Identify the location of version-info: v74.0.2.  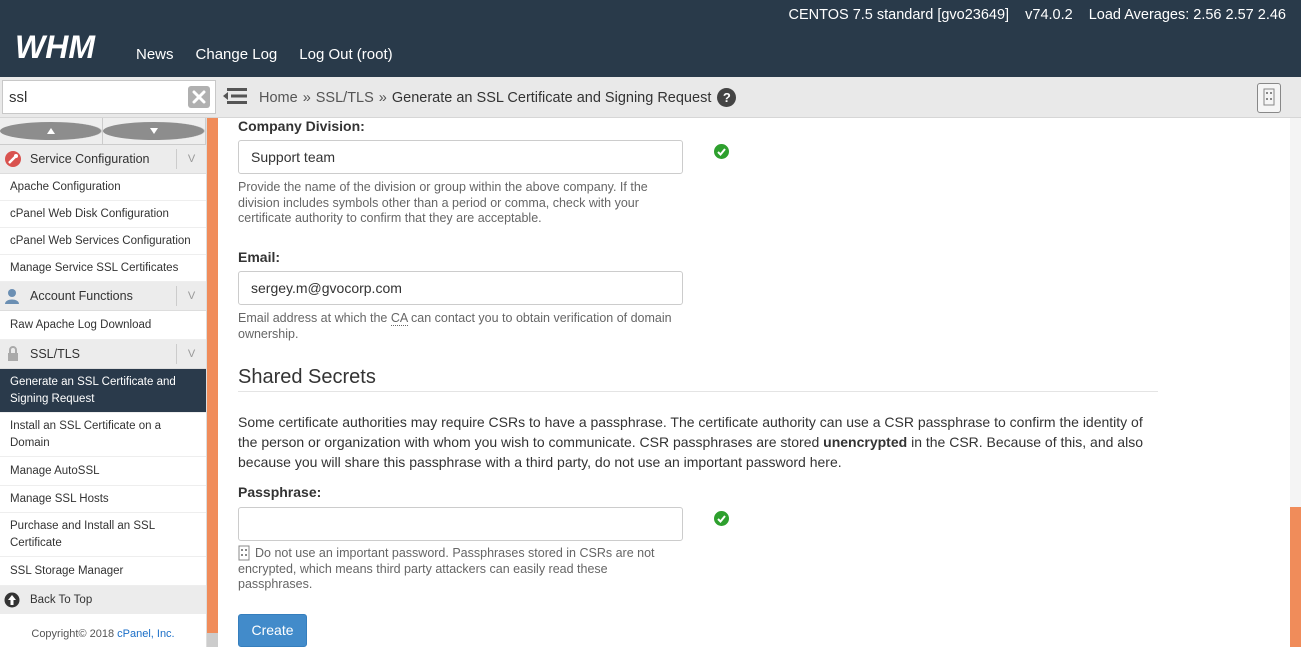
(1049, 15).